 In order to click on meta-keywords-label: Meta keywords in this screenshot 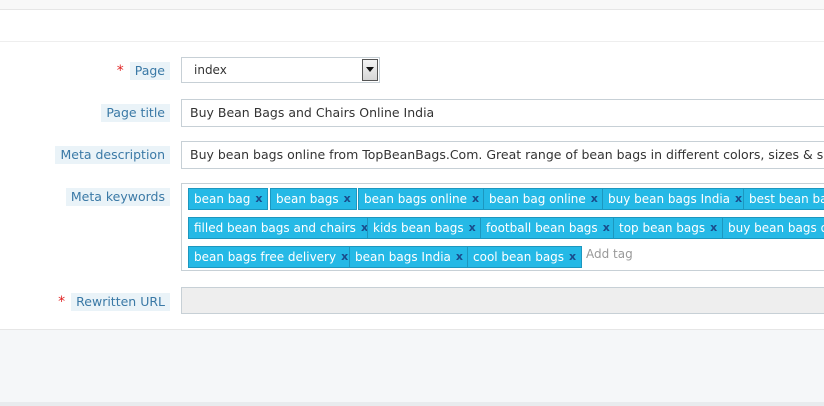, I will do `click(117, 197)`.